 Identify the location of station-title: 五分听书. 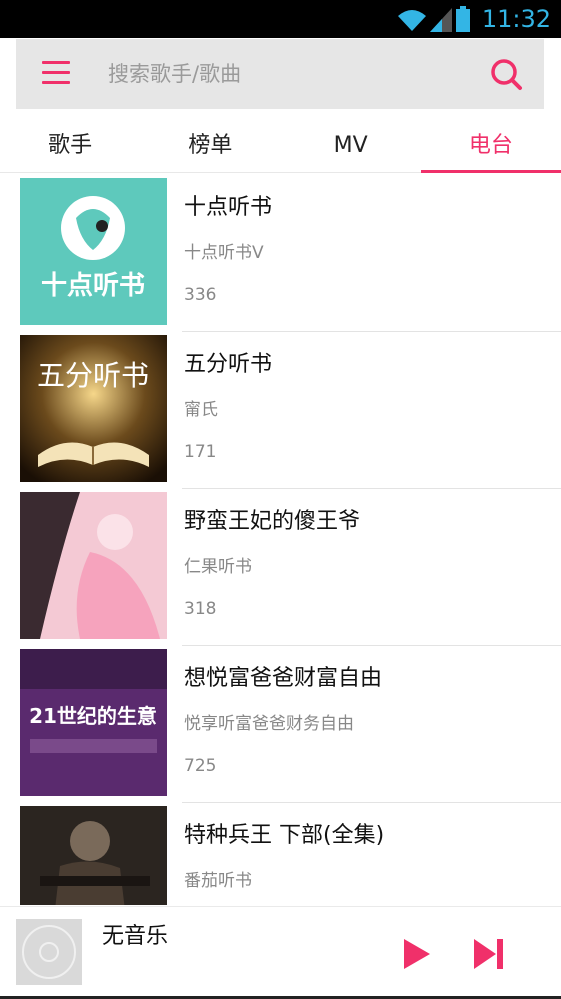
(228, 364).